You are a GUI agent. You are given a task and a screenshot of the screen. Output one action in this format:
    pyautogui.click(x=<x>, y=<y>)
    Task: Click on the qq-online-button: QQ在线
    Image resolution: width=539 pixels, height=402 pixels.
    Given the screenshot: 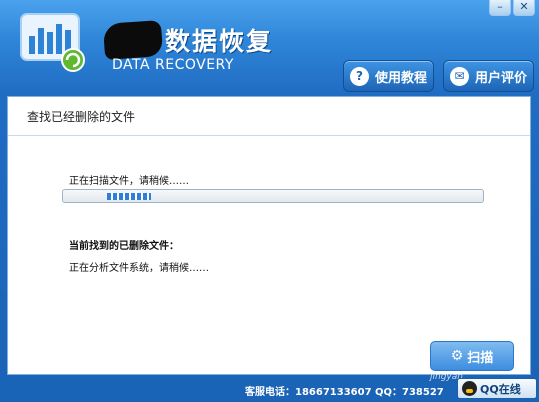 What is the action you would take?
    pyautogui.click(x=497, y=388)
    